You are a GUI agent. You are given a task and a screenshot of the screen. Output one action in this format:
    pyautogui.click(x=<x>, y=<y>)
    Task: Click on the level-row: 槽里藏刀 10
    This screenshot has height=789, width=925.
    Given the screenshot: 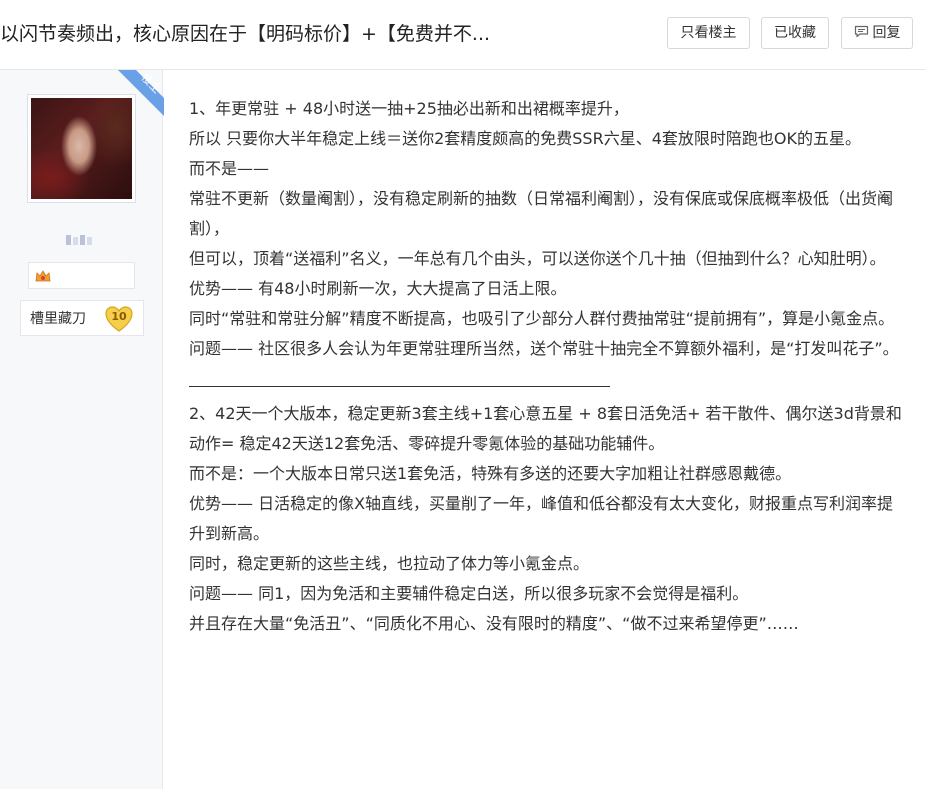 What is the action you would take?
    pyautogui.click(x=82, y=318)
    